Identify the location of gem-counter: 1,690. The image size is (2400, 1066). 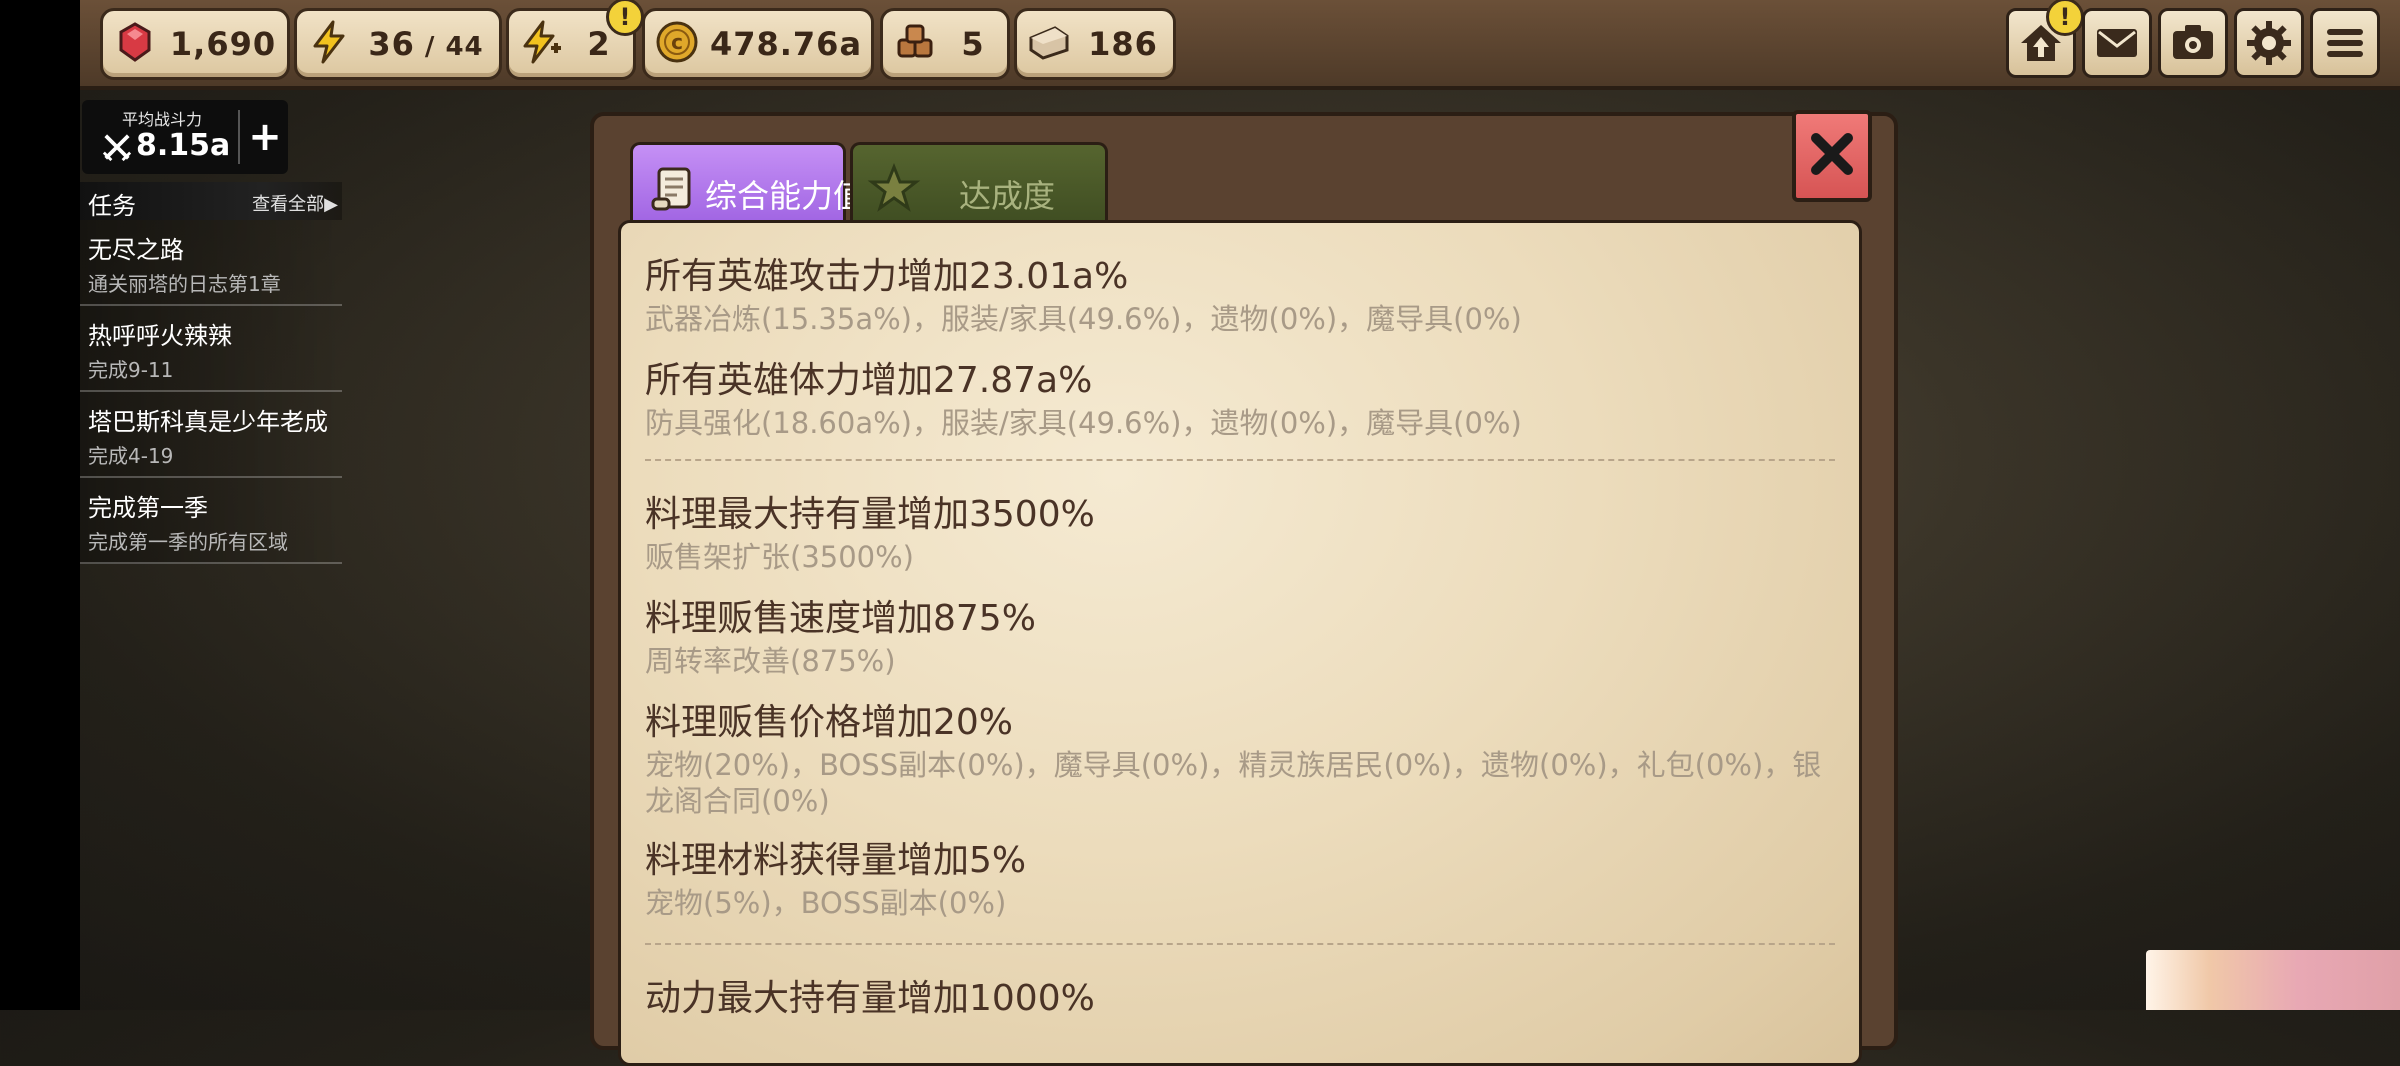
(195, 44).